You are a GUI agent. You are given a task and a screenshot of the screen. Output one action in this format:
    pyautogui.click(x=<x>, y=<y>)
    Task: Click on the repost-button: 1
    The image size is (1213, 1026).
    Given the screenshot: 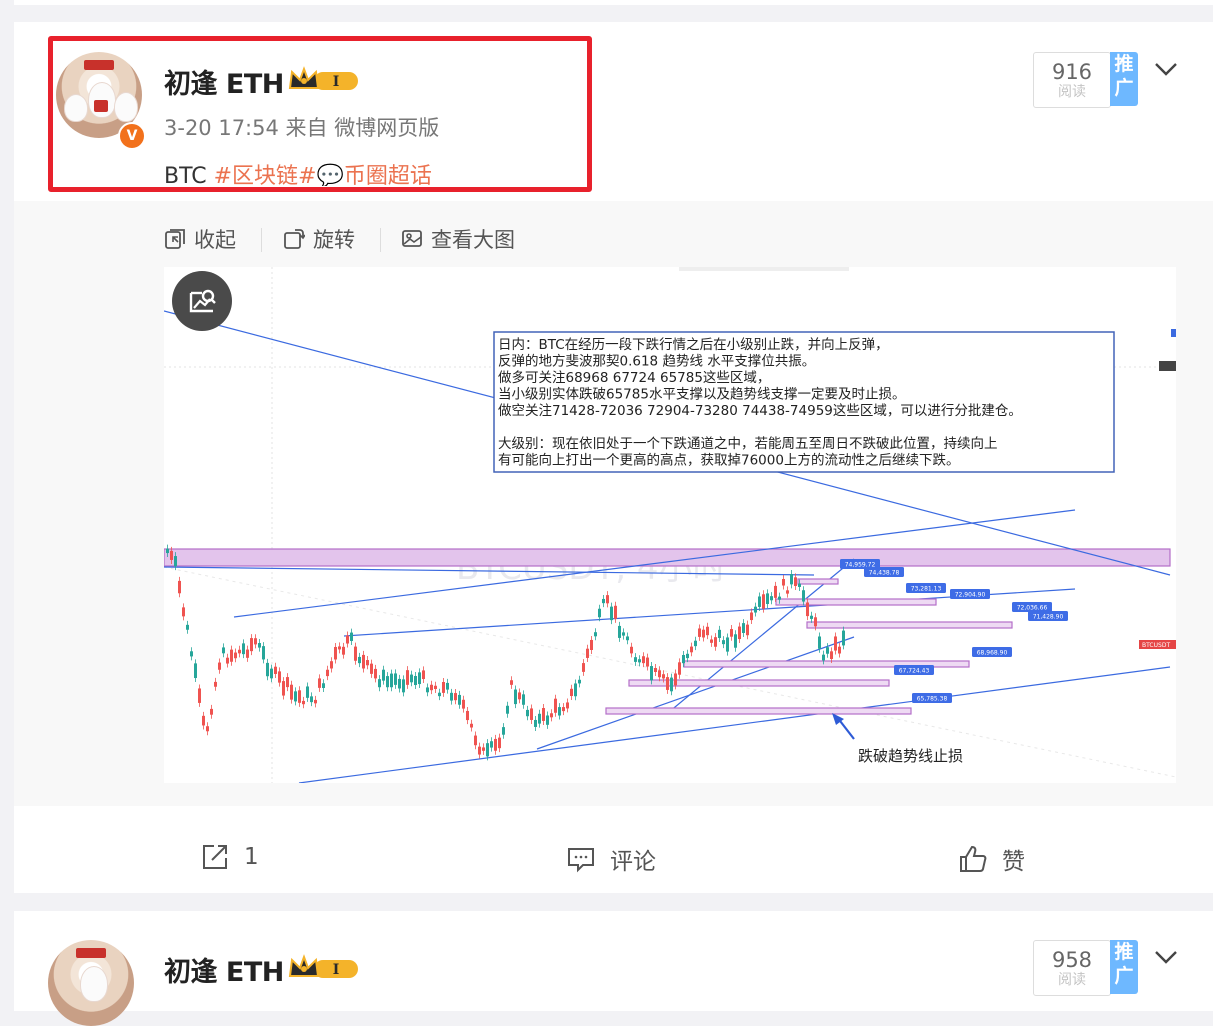 What is the action you would take?
    pyautogui.click(x=229, y=857)
    